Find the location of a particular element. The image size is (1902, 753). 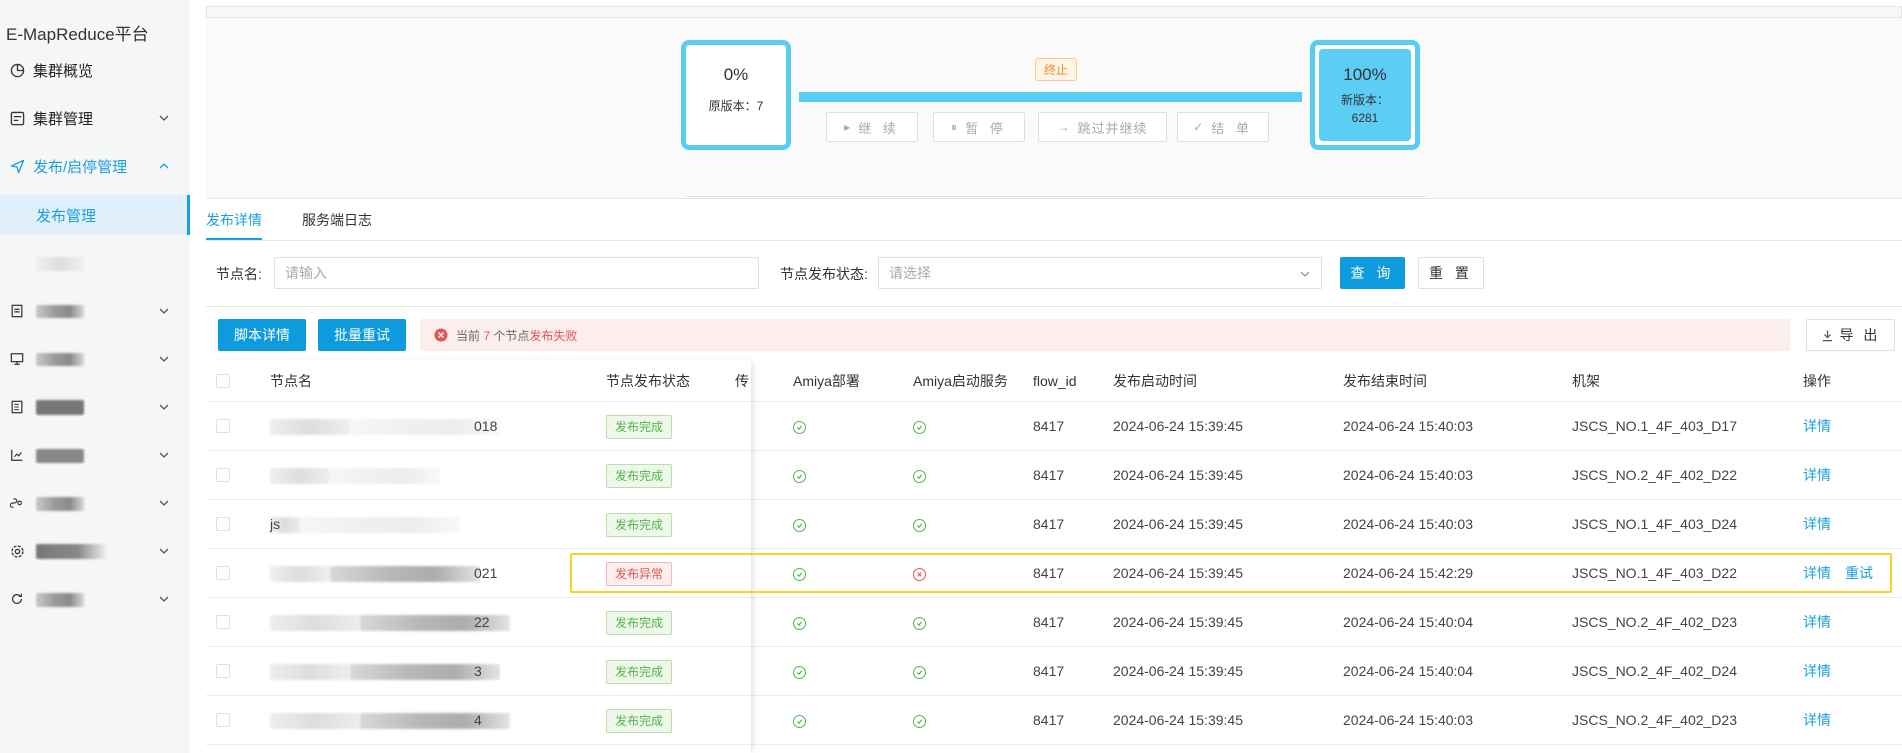

col-start-time: 发布启动时间 is located at coordinates (1155, 381).